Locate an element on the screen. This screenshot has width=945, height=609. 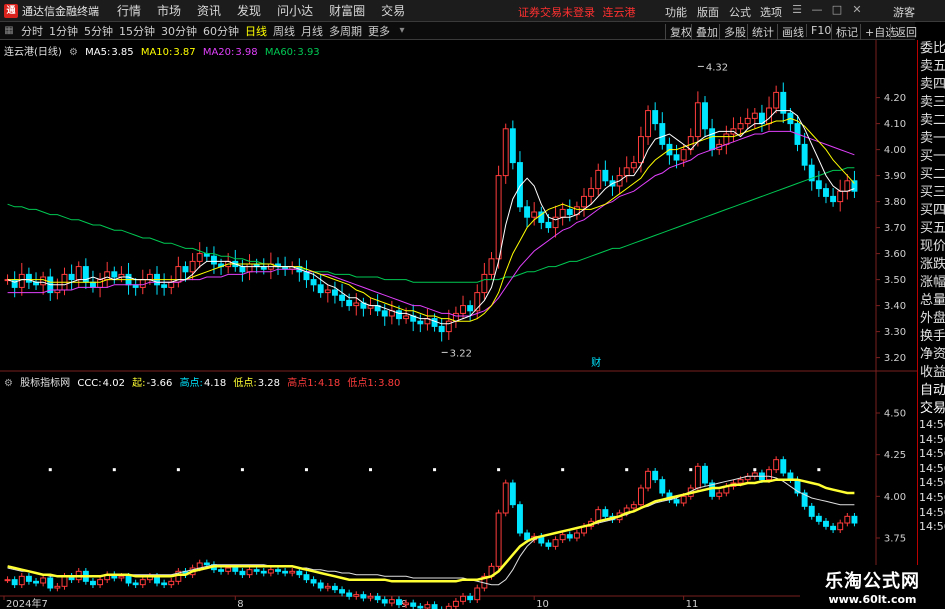
tool-overlay: 叠加 is located at coordinates (704, 32).